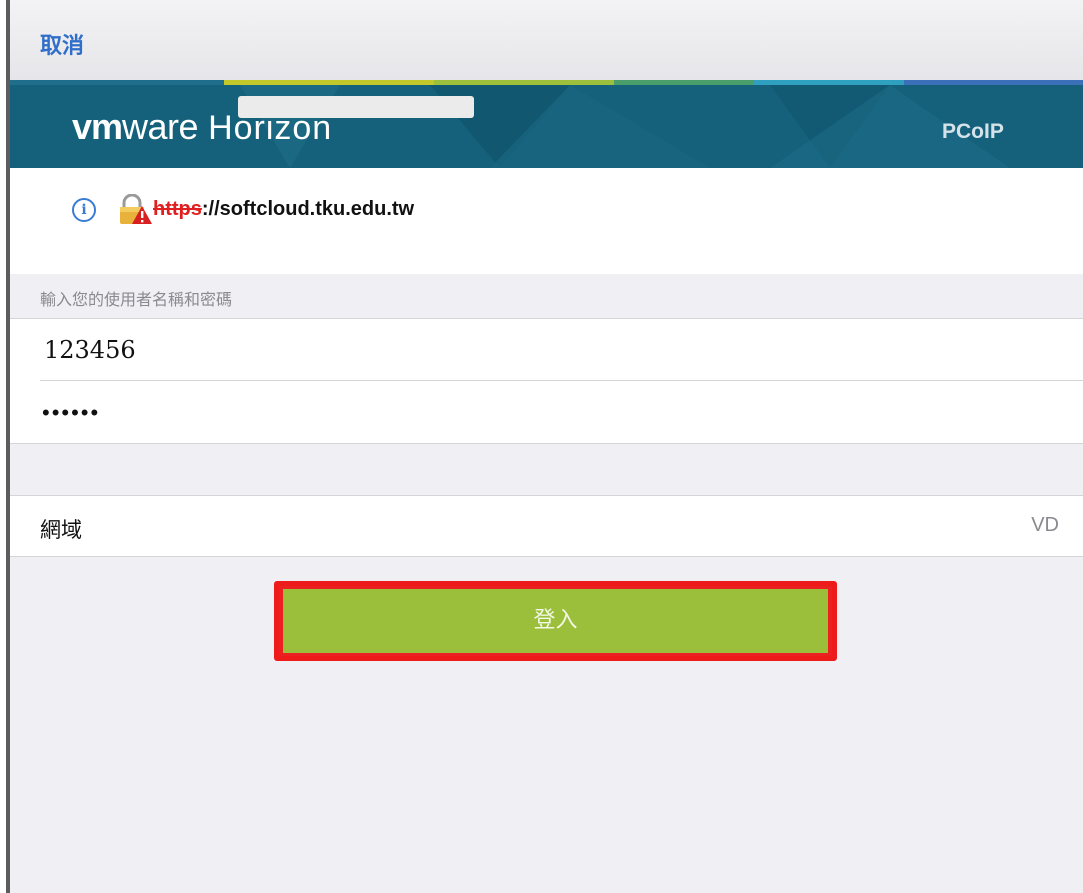 This screenshot has width=1083, height=893. I want to click on domain-label: 網域, so click(61, 530).